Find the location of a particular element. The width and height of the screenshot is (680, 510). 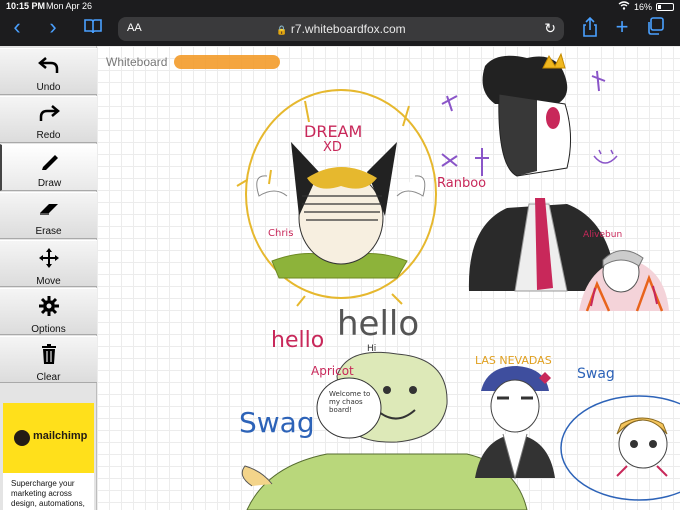

options-label: Options is located at coordinates (48, 329).